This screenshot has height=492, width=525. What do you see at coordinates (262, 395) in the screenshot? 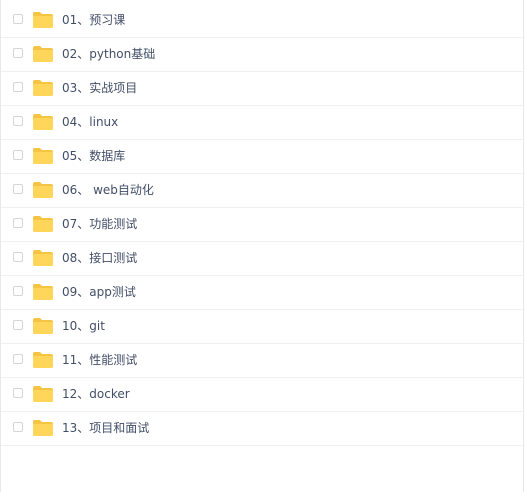
I see `list-item: 12、docker` at bounding box center [262, 395].